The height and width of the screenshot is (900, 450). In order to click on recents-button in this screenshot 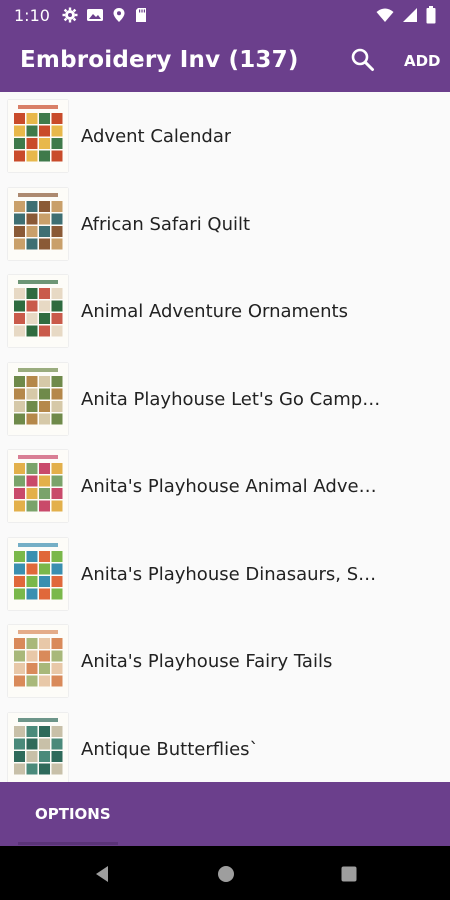, I will do `click(349, 876)`.